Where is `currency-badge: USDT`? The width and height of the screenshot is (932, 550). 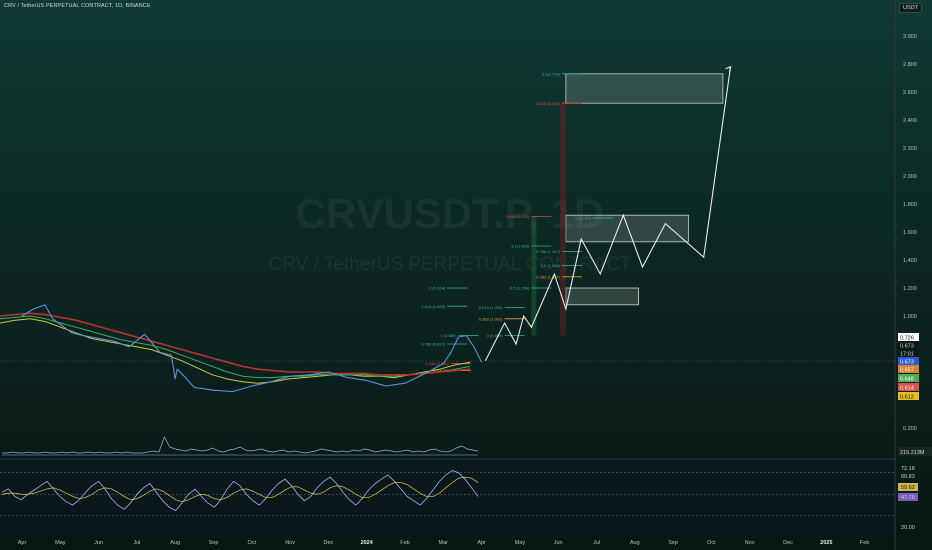 currency-badge: USDT is located at coordinates (910, 8).